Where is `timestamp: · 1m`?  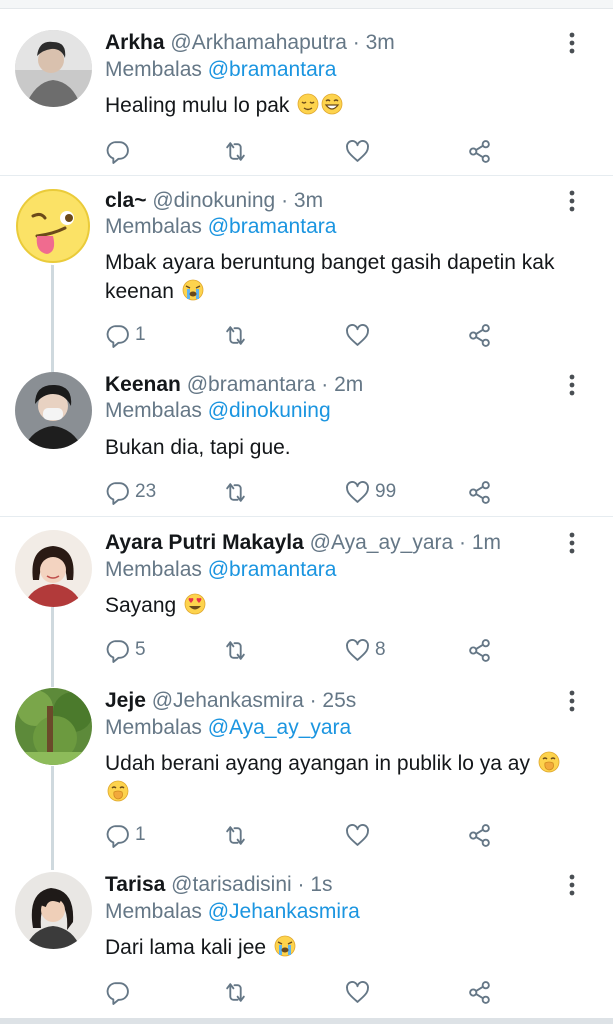 timestamp: · 1m is located at coordinates (480, 542).